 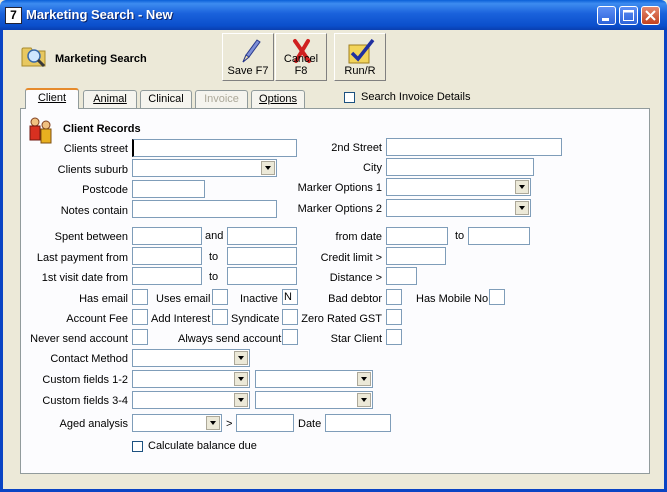 What do you see at coordinates (167, 236) in the screenshot?
I see `spent-from-input` at bounding box center [167, 236].